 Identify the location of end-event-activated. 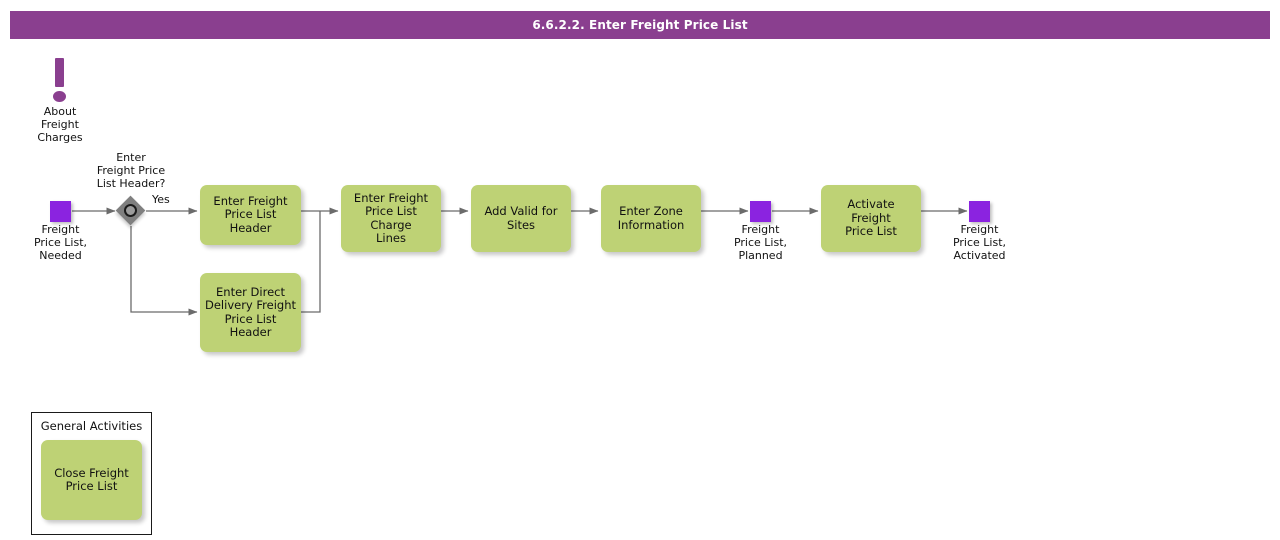
(979, 211).